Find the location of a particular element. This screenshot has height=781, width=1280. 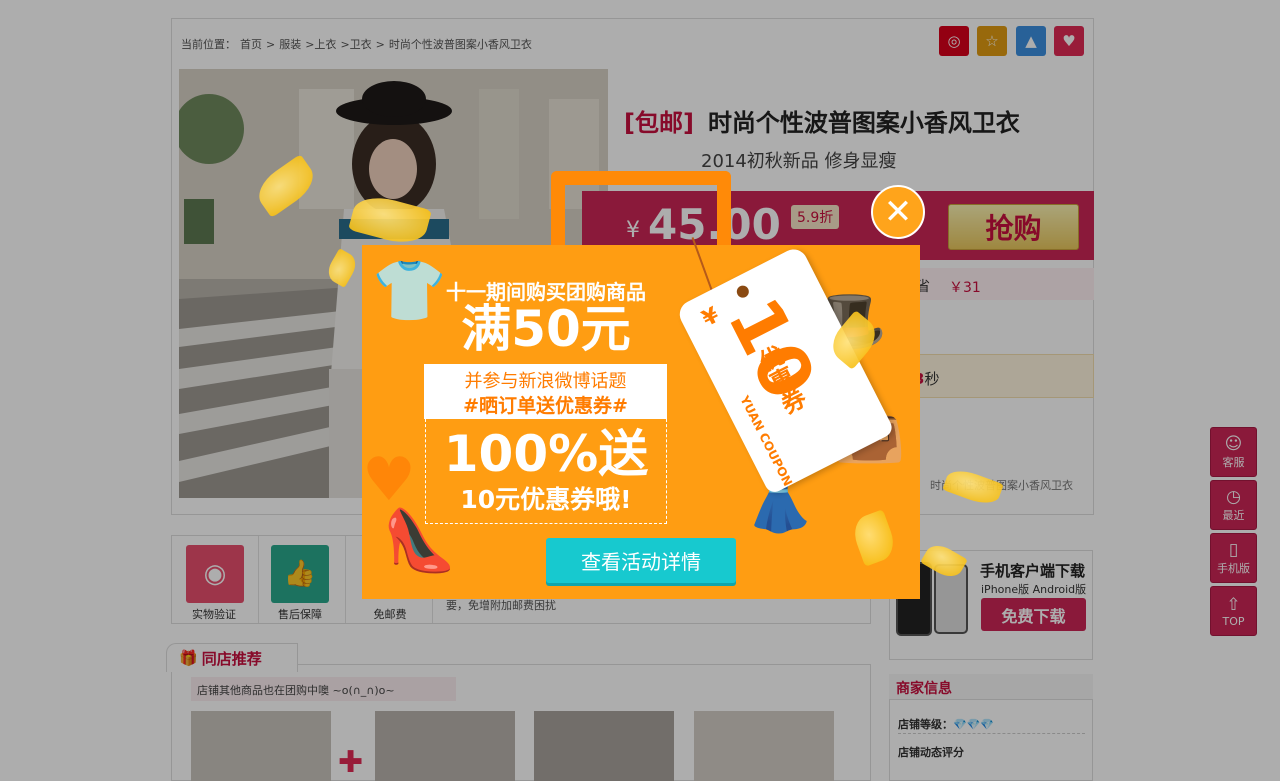

close-icon: ✕ is located at coordinates (898, 212).